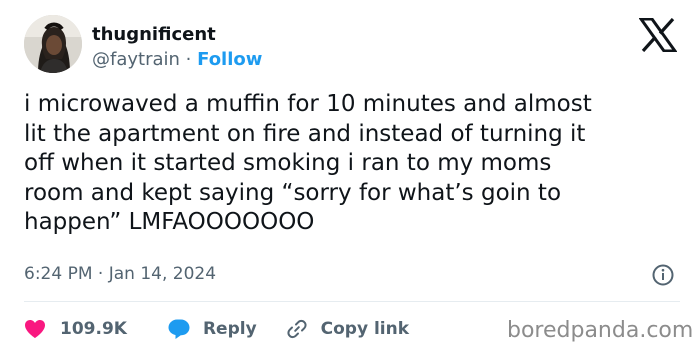 This screenshot has width=700, height=355. I want to click on link-icon, so click(297, 329).